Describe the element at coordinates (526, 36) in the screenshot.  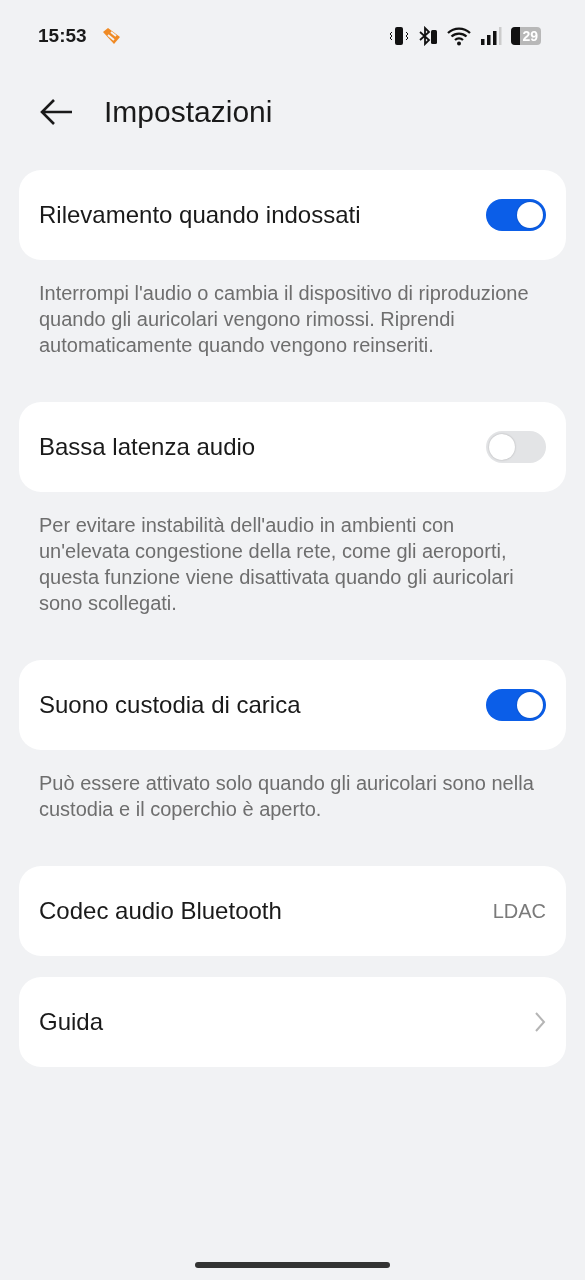
I see `battery-icon: 29` at that location.